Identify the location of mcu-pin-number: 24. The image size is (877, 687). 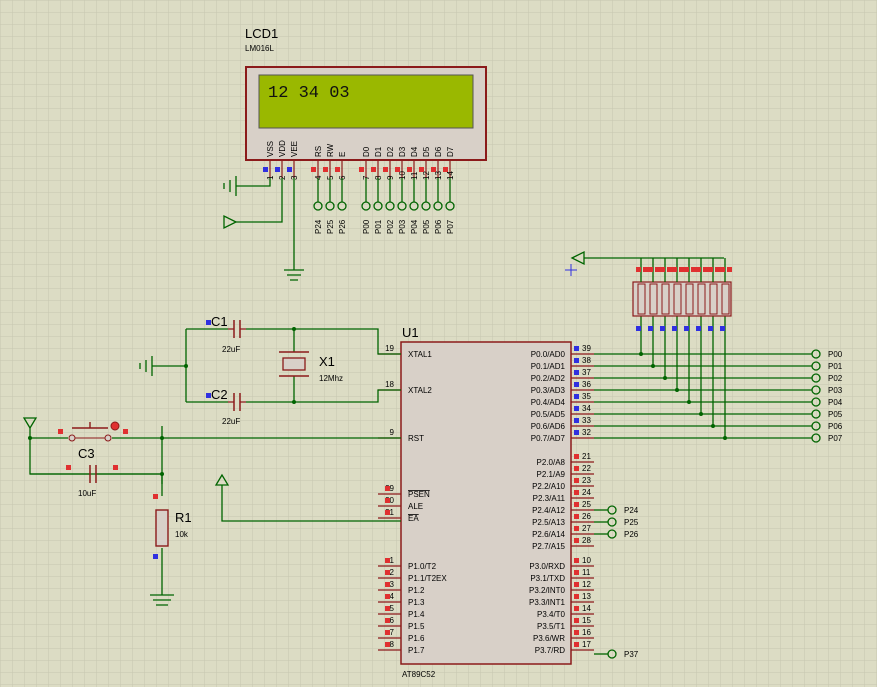
(586, 492).